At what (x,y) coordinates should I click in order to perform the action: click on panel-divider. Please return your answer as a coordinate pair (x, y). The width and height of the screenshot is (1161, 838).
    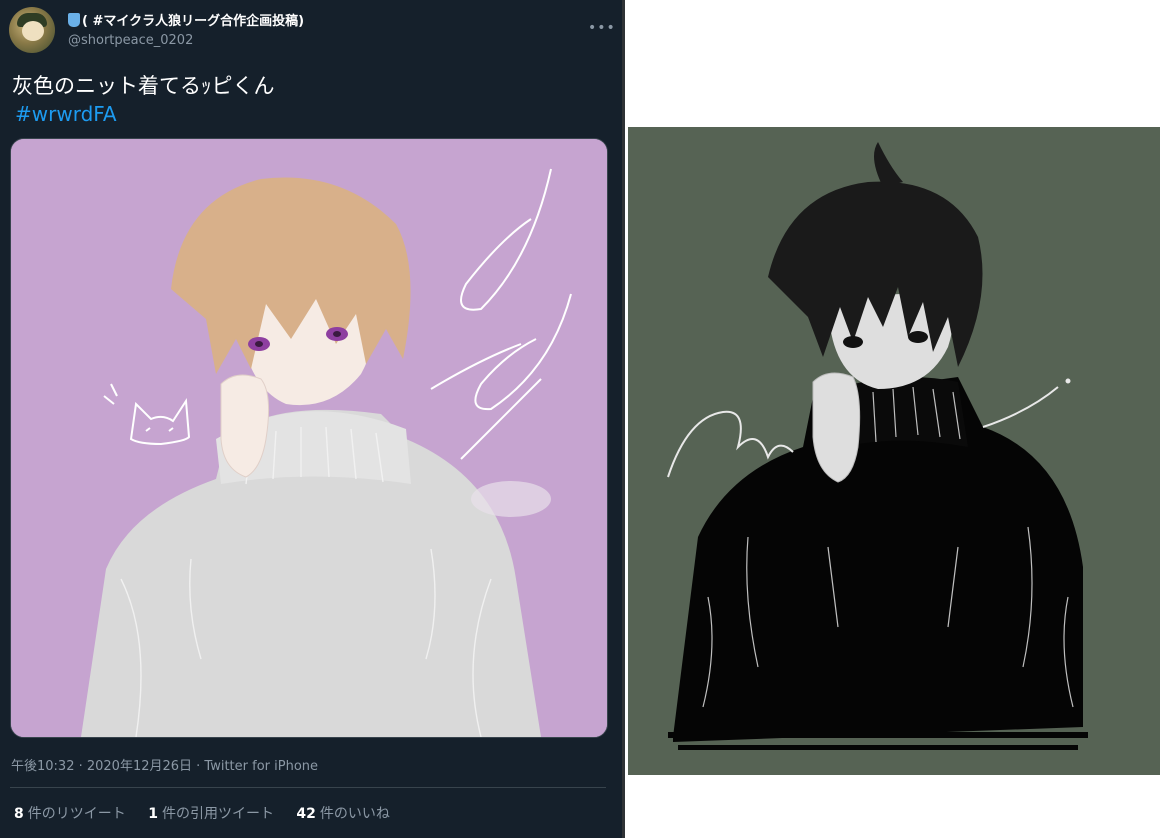
    Looking at the image, I should click on (623, 419).